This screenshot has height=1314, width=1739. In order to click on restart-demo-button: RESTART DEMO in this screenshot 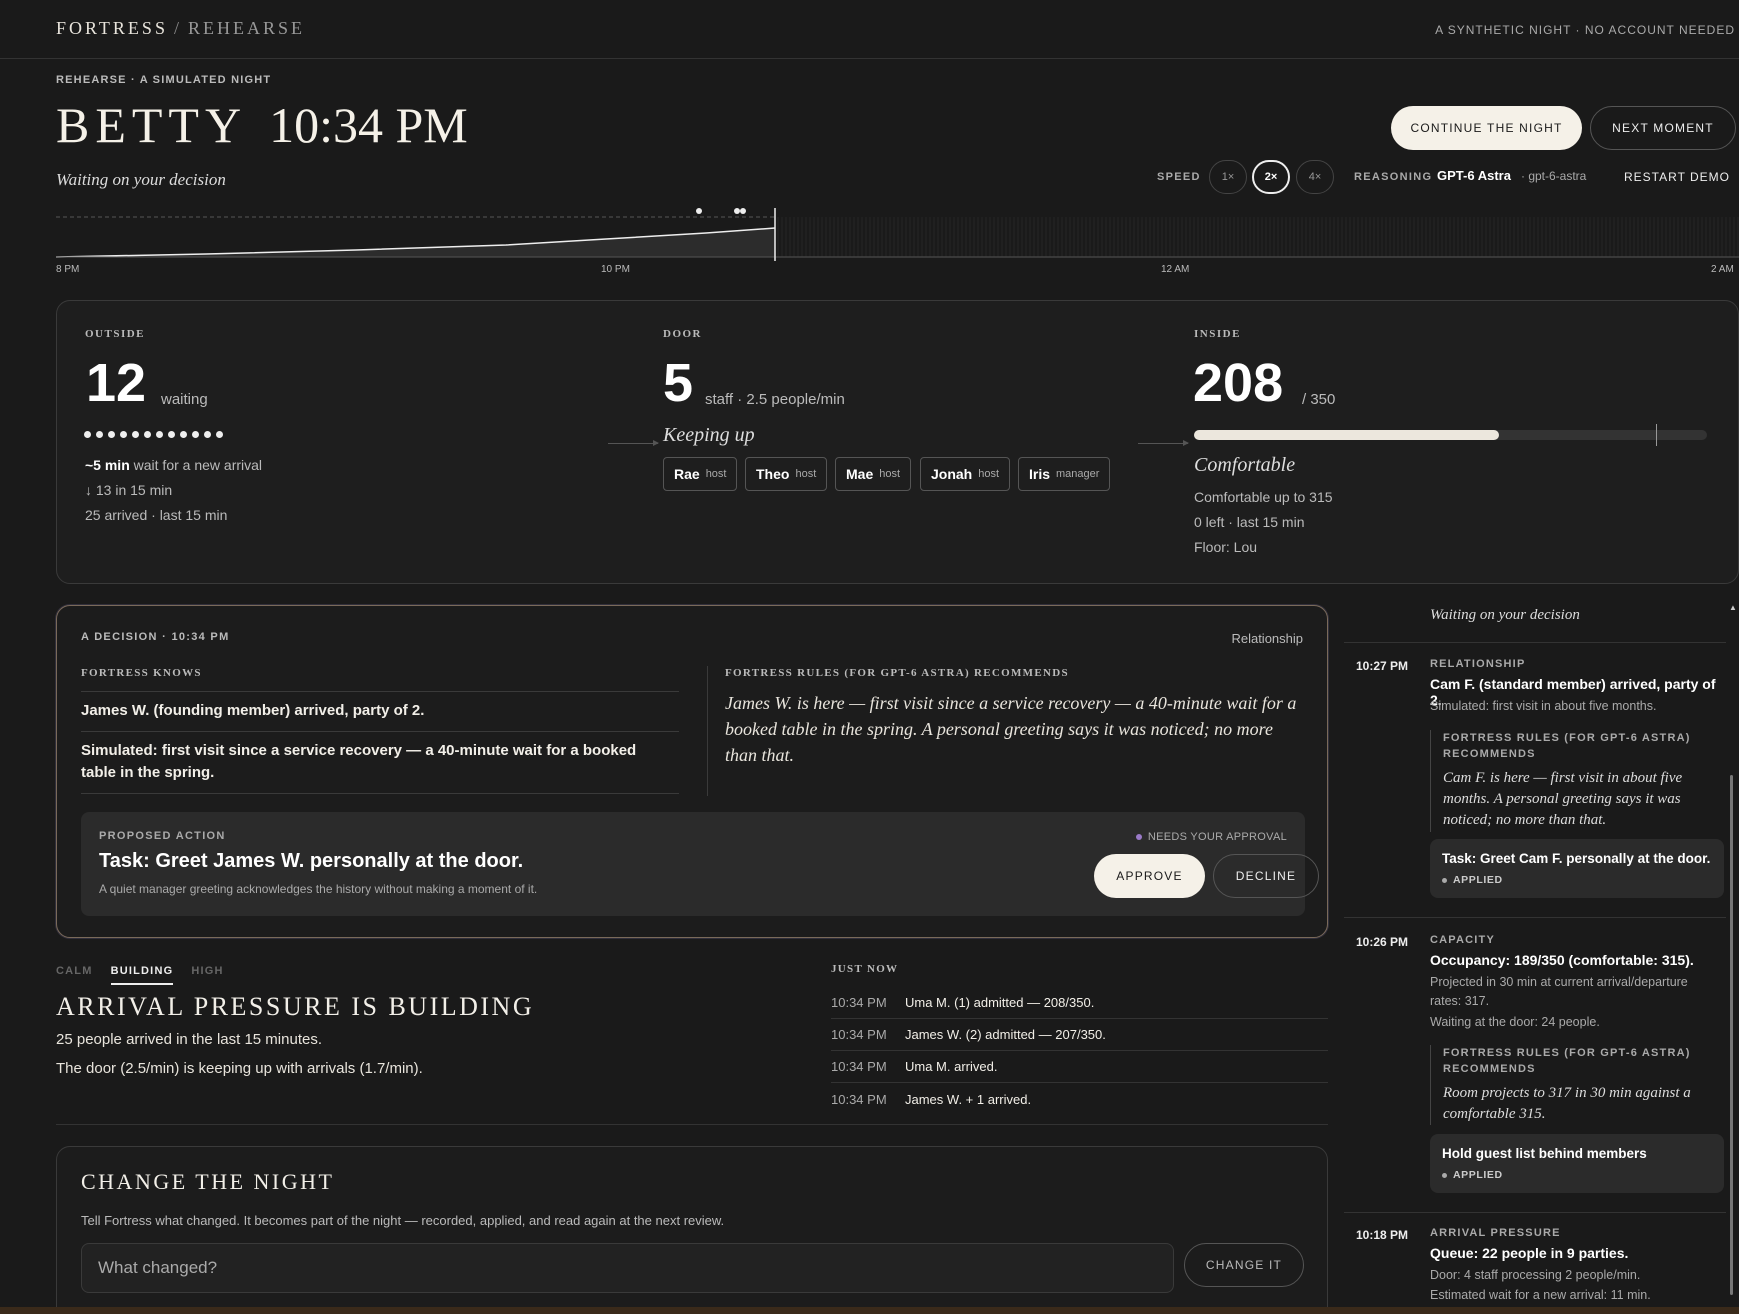, I will do `click(1677, 177)`.